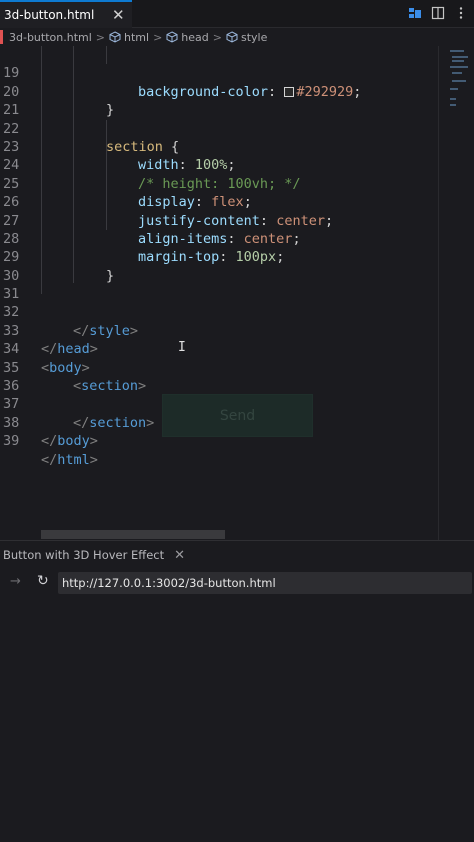  I want to click on breadcrumb-head-label: head, so click(195, 37).